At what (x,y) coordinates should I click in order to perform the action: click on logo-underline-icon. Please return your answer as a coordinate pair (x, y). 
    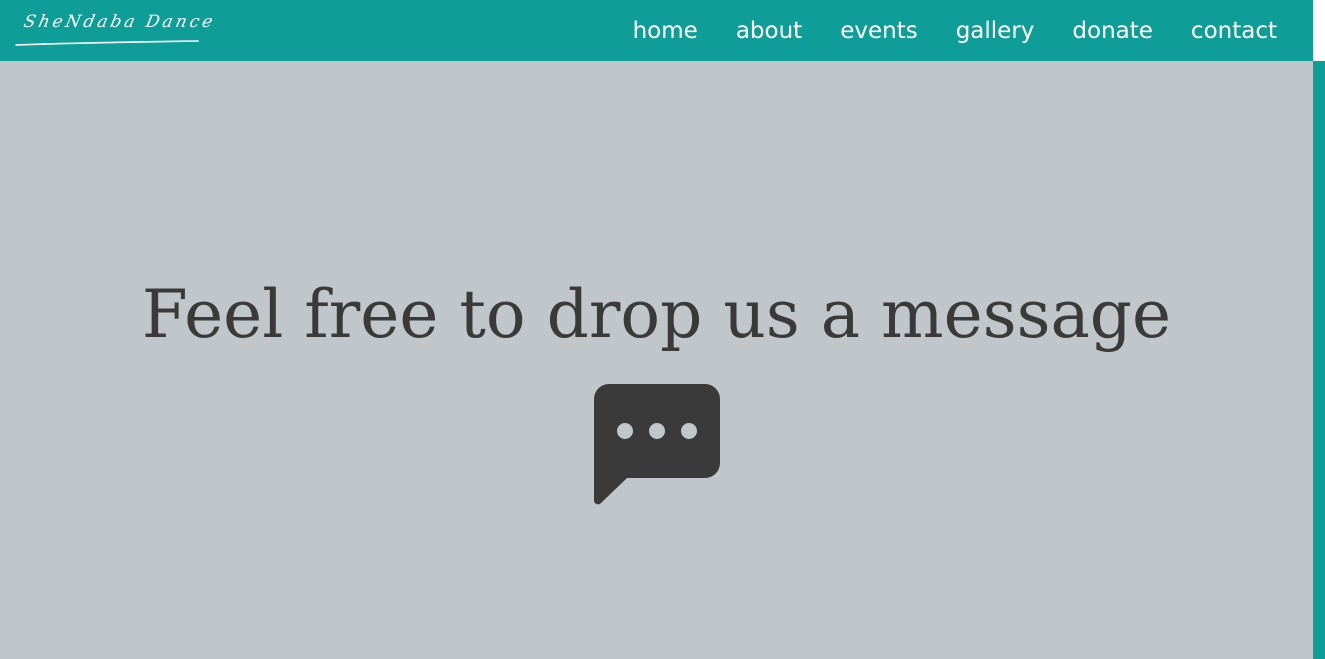
    Looking at the image, I should click on (107, 43).